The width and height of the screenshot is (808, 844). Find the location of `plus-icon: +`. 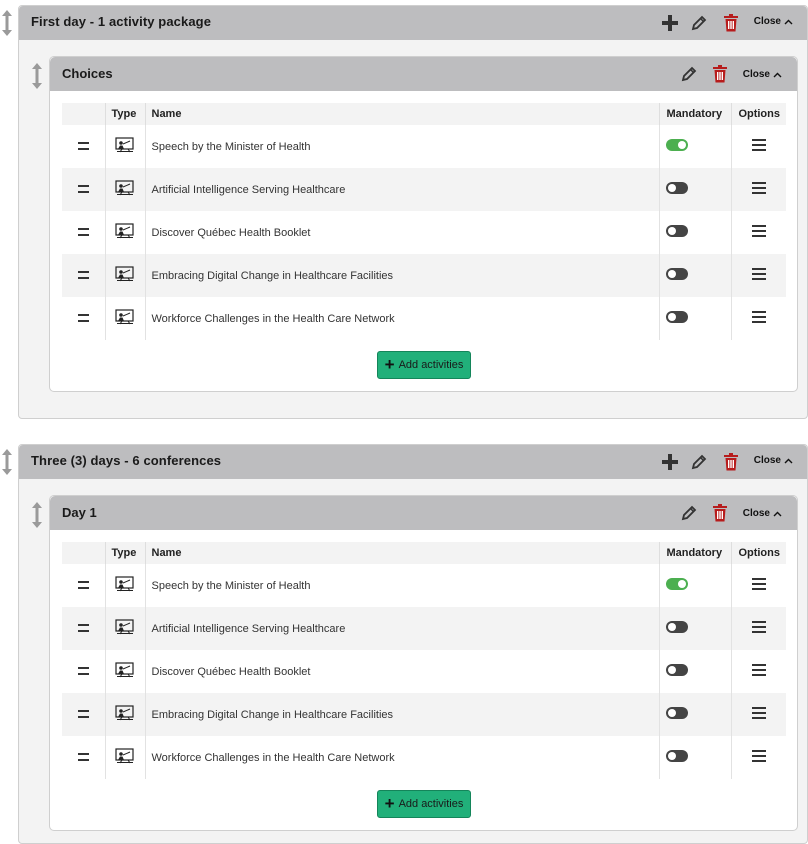

plus-icon: + is located at coordinates (389, 803).